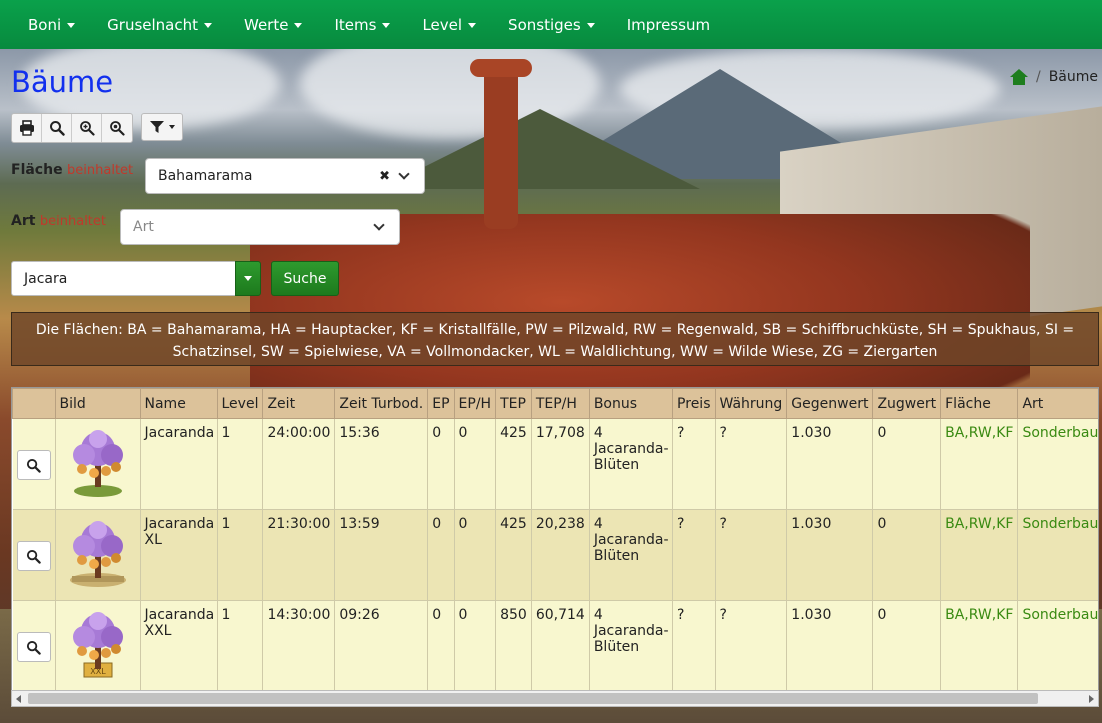 This screenshot has height=723, width=1102. I want to click on chevron-down-icon, so click(172, 127).